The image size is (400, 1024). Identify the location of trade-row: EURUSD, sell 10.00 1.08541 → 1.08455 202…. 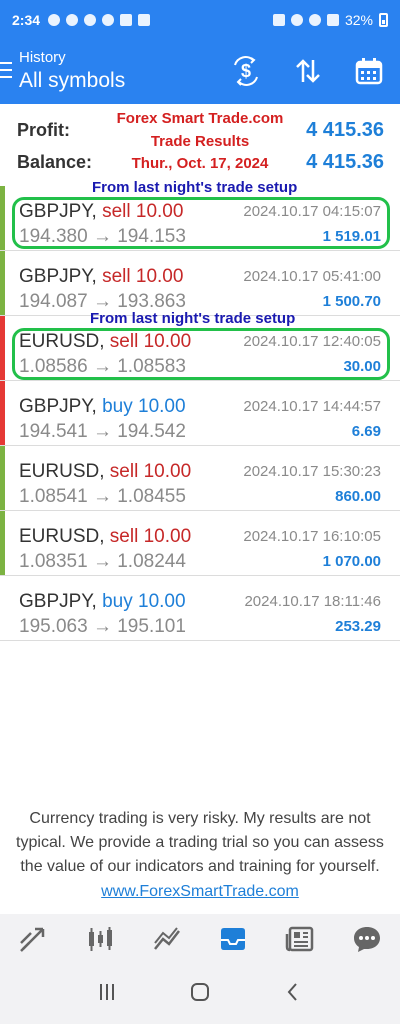
(200, 478).